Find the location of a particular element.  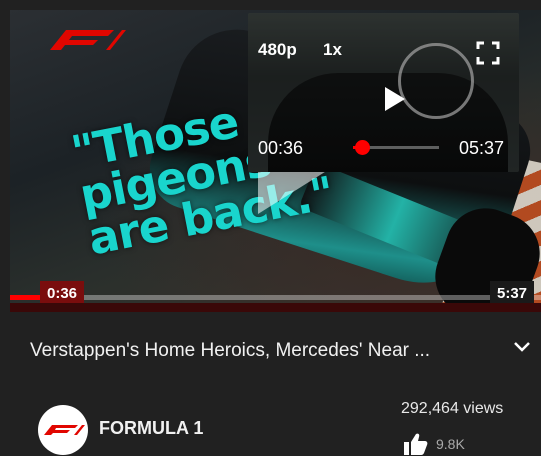

view-count: 292,464 views is located at coordinates (452, 408).